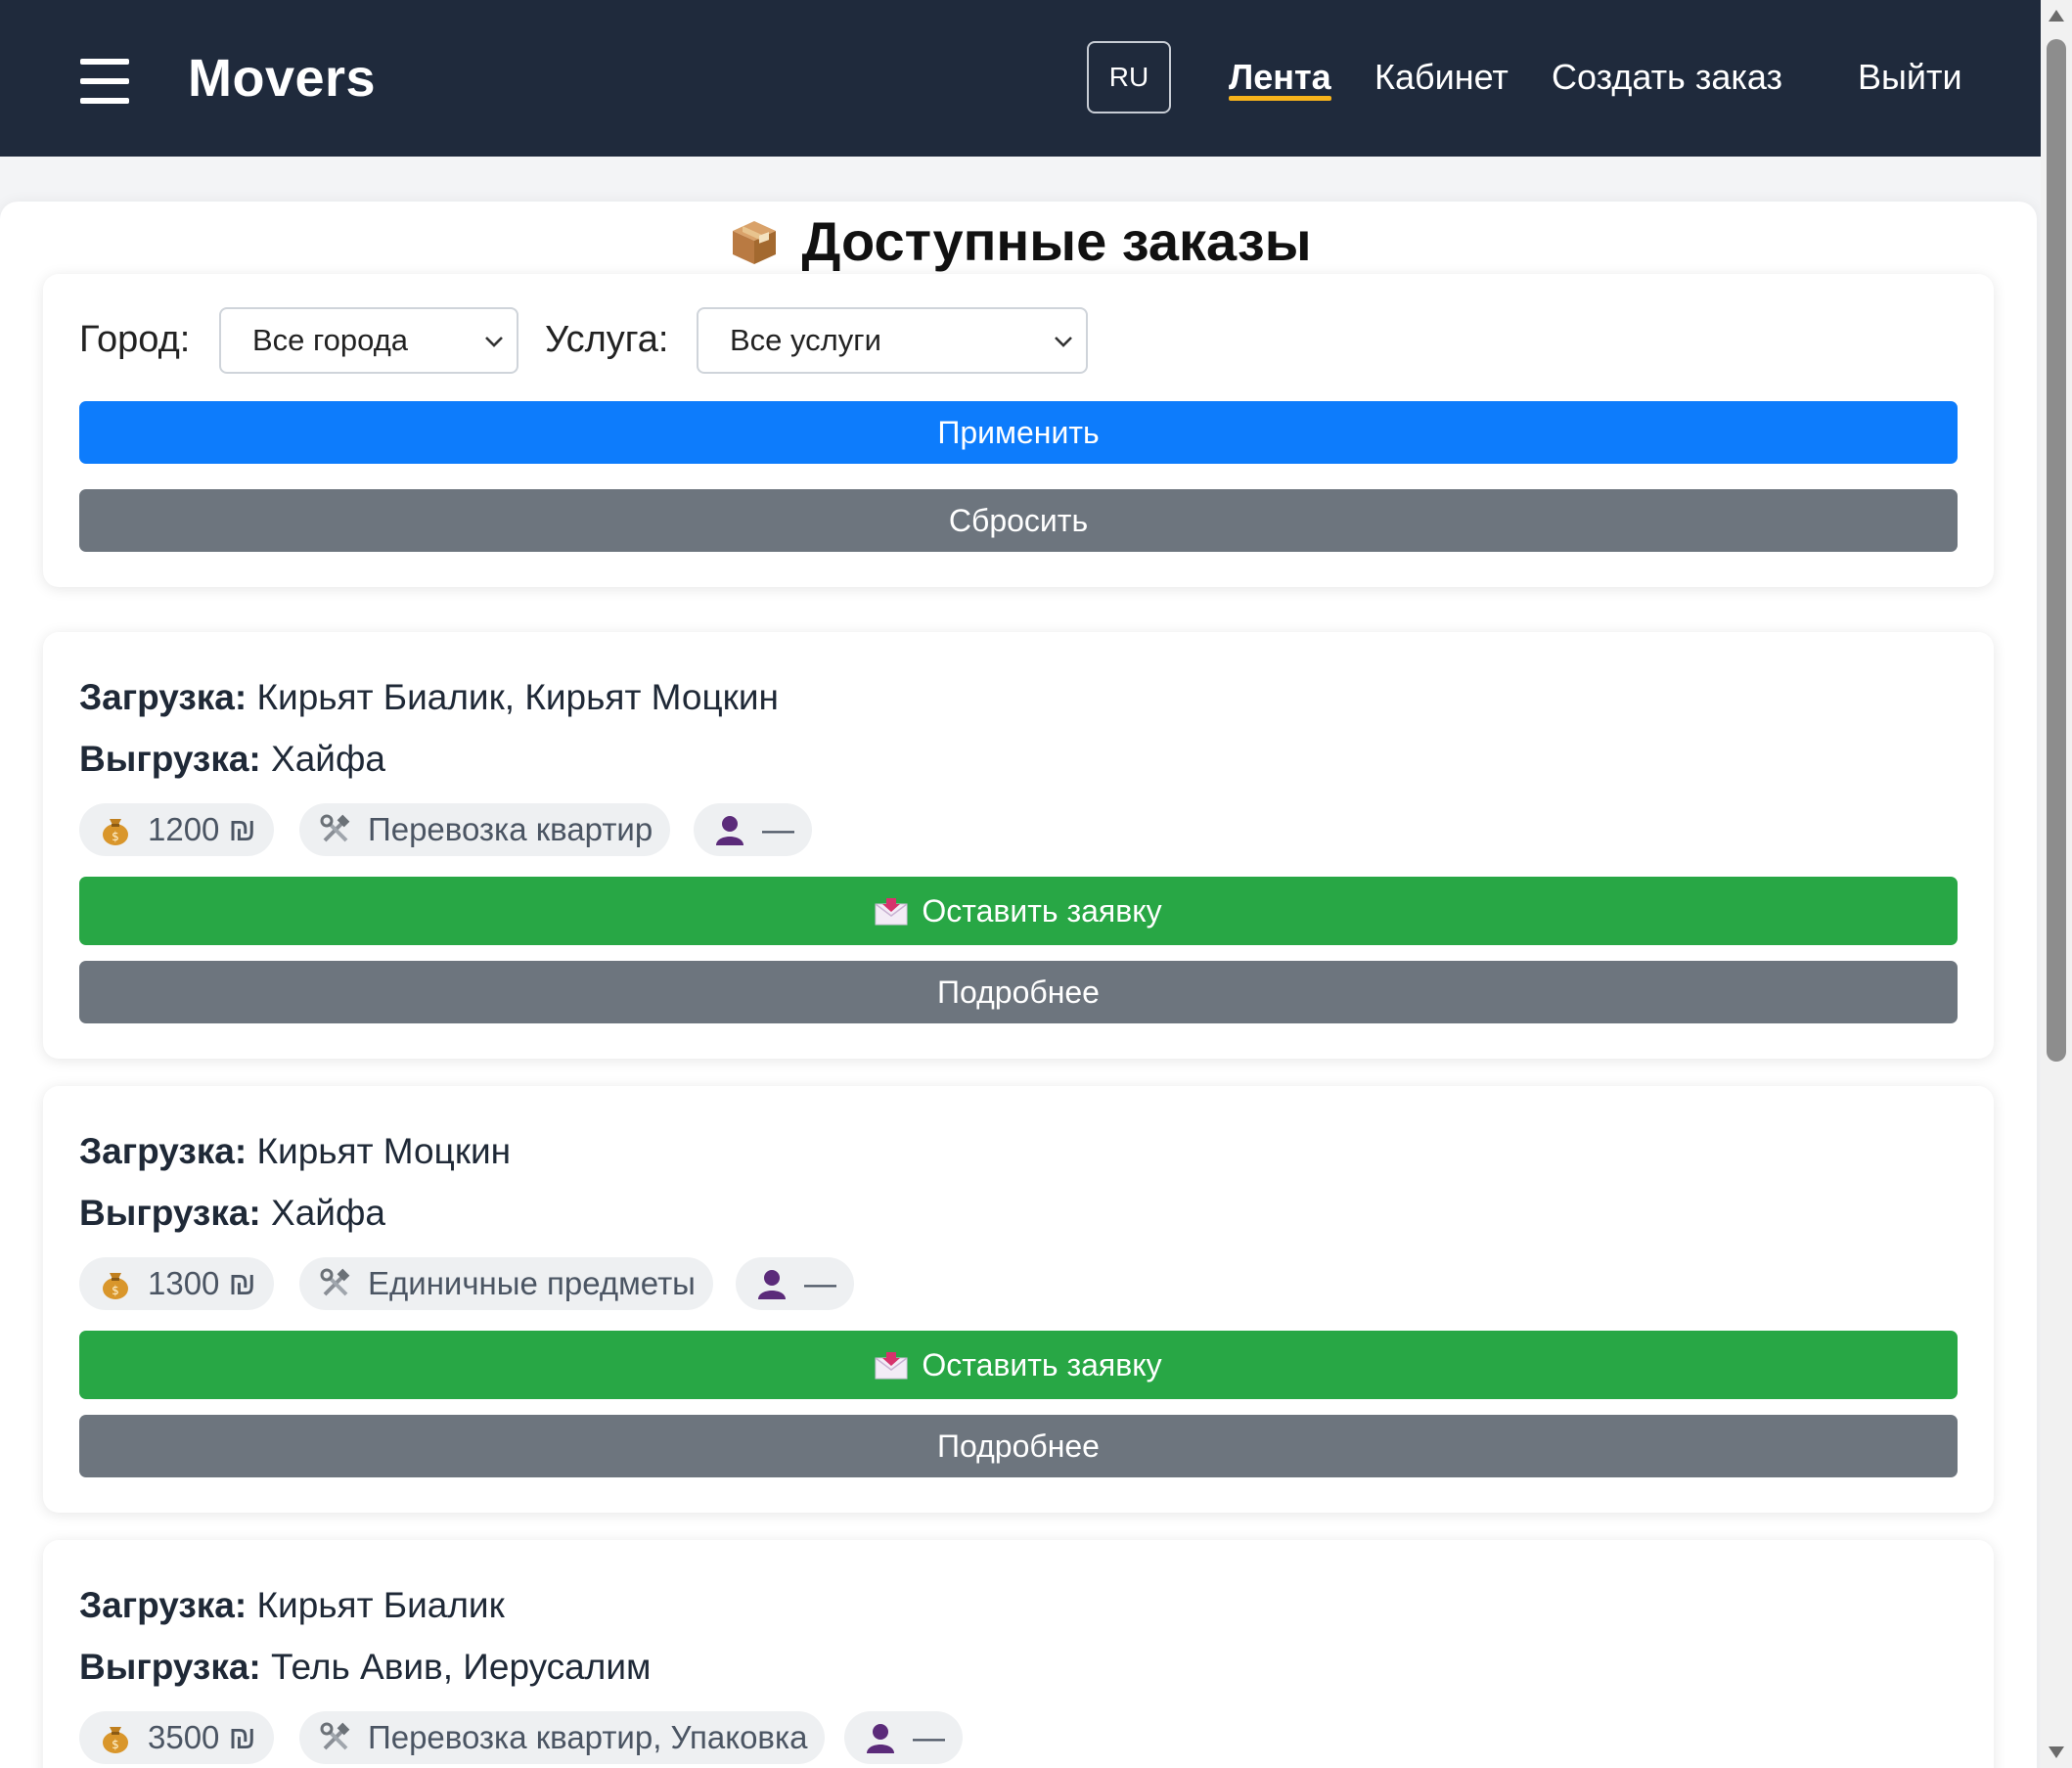 Image resolution: width=2072 pixels, height=1768 pixels. I want to click on service-select: Все услуги, so click(892, 340).